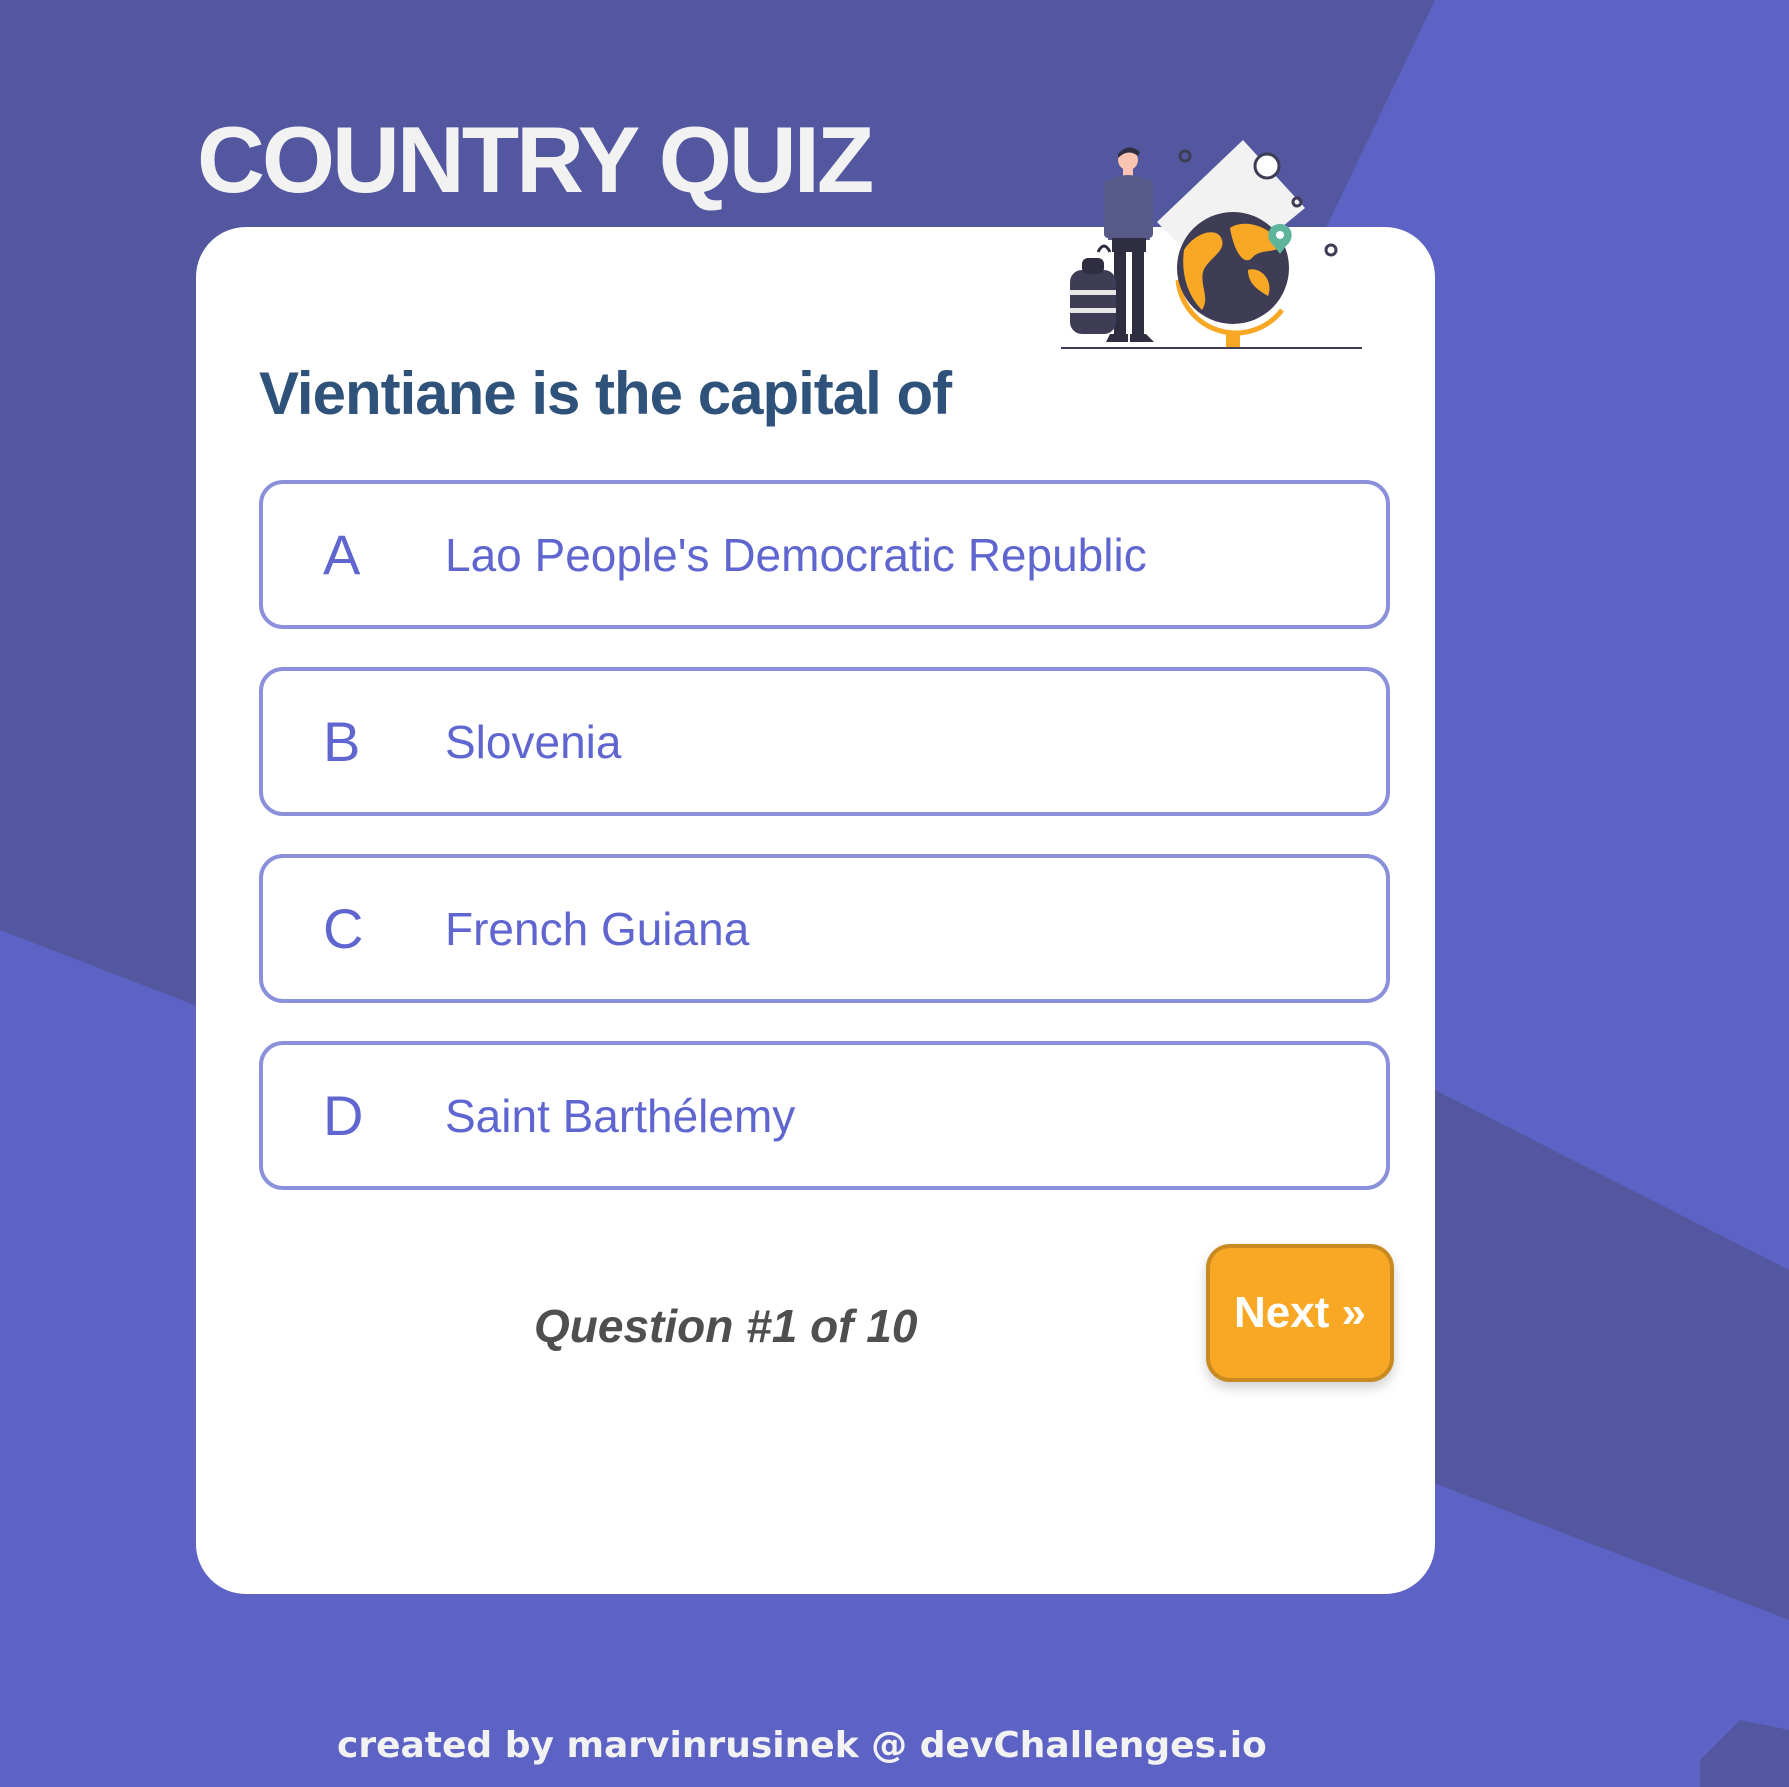 The image size is (1789, 1787). What do you see at coordinates (605, 393) in the screenshot?
I see `question-text: Vientiane is the capital of` at bounding box center [605, 393].